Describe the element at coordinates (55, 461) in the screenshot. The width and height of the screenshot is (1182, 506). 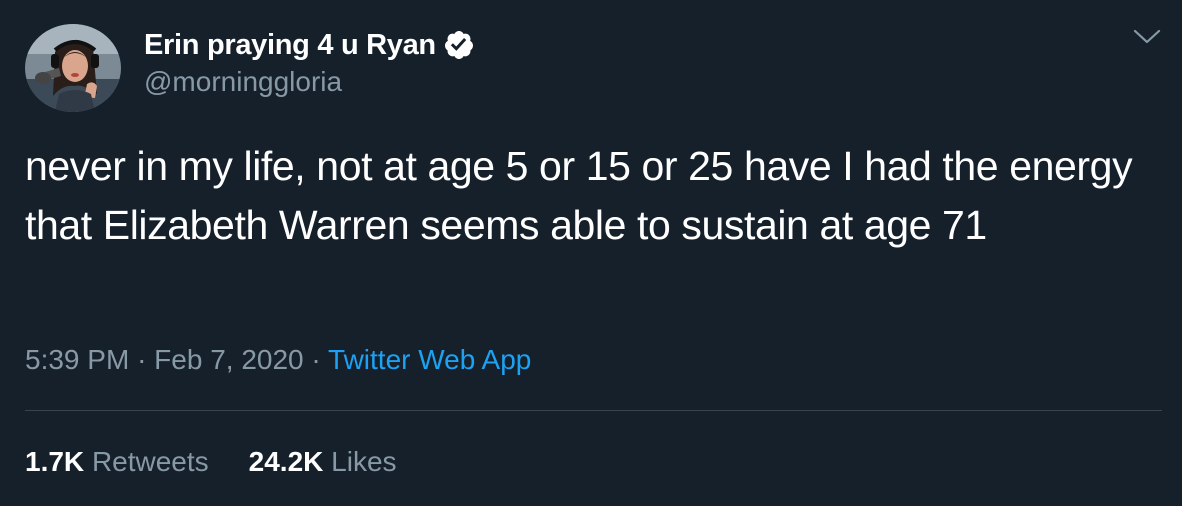
I see `retweets-count: 1.7K` at that location.